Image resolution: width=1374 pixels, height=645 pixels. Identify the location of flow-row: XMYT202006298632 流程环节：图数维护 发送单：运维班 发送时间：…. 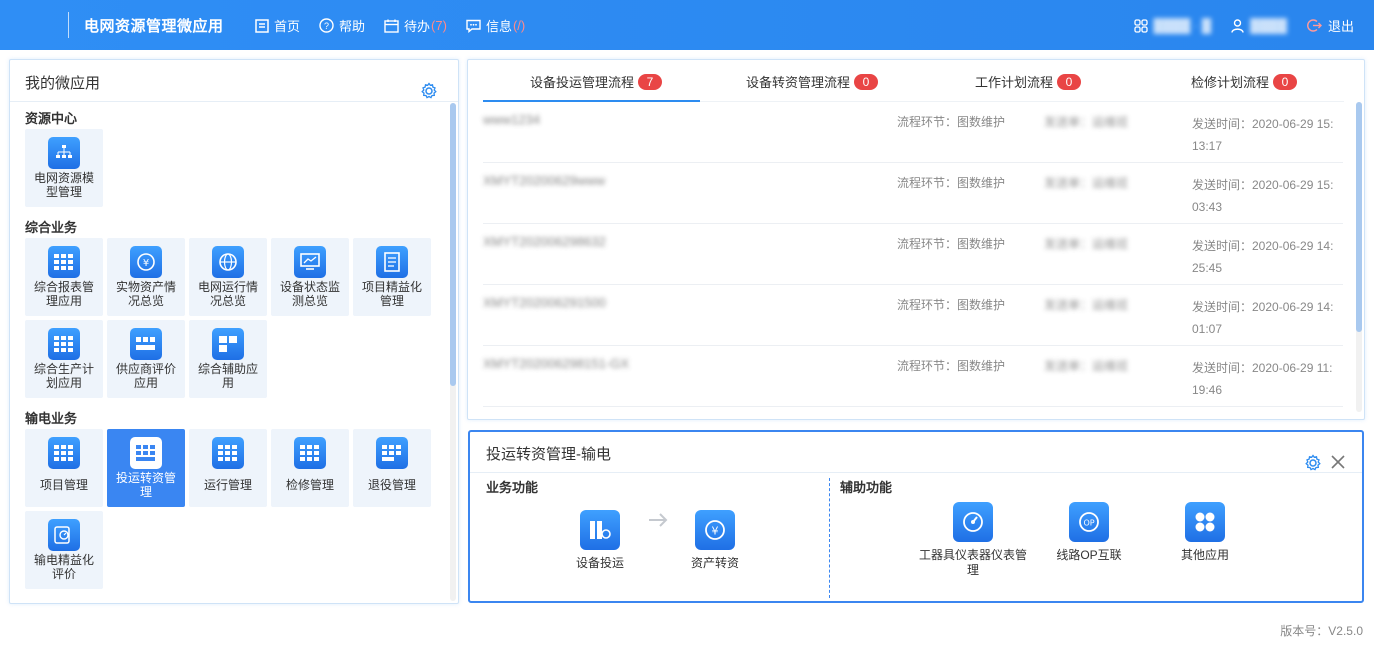
(913, 254).